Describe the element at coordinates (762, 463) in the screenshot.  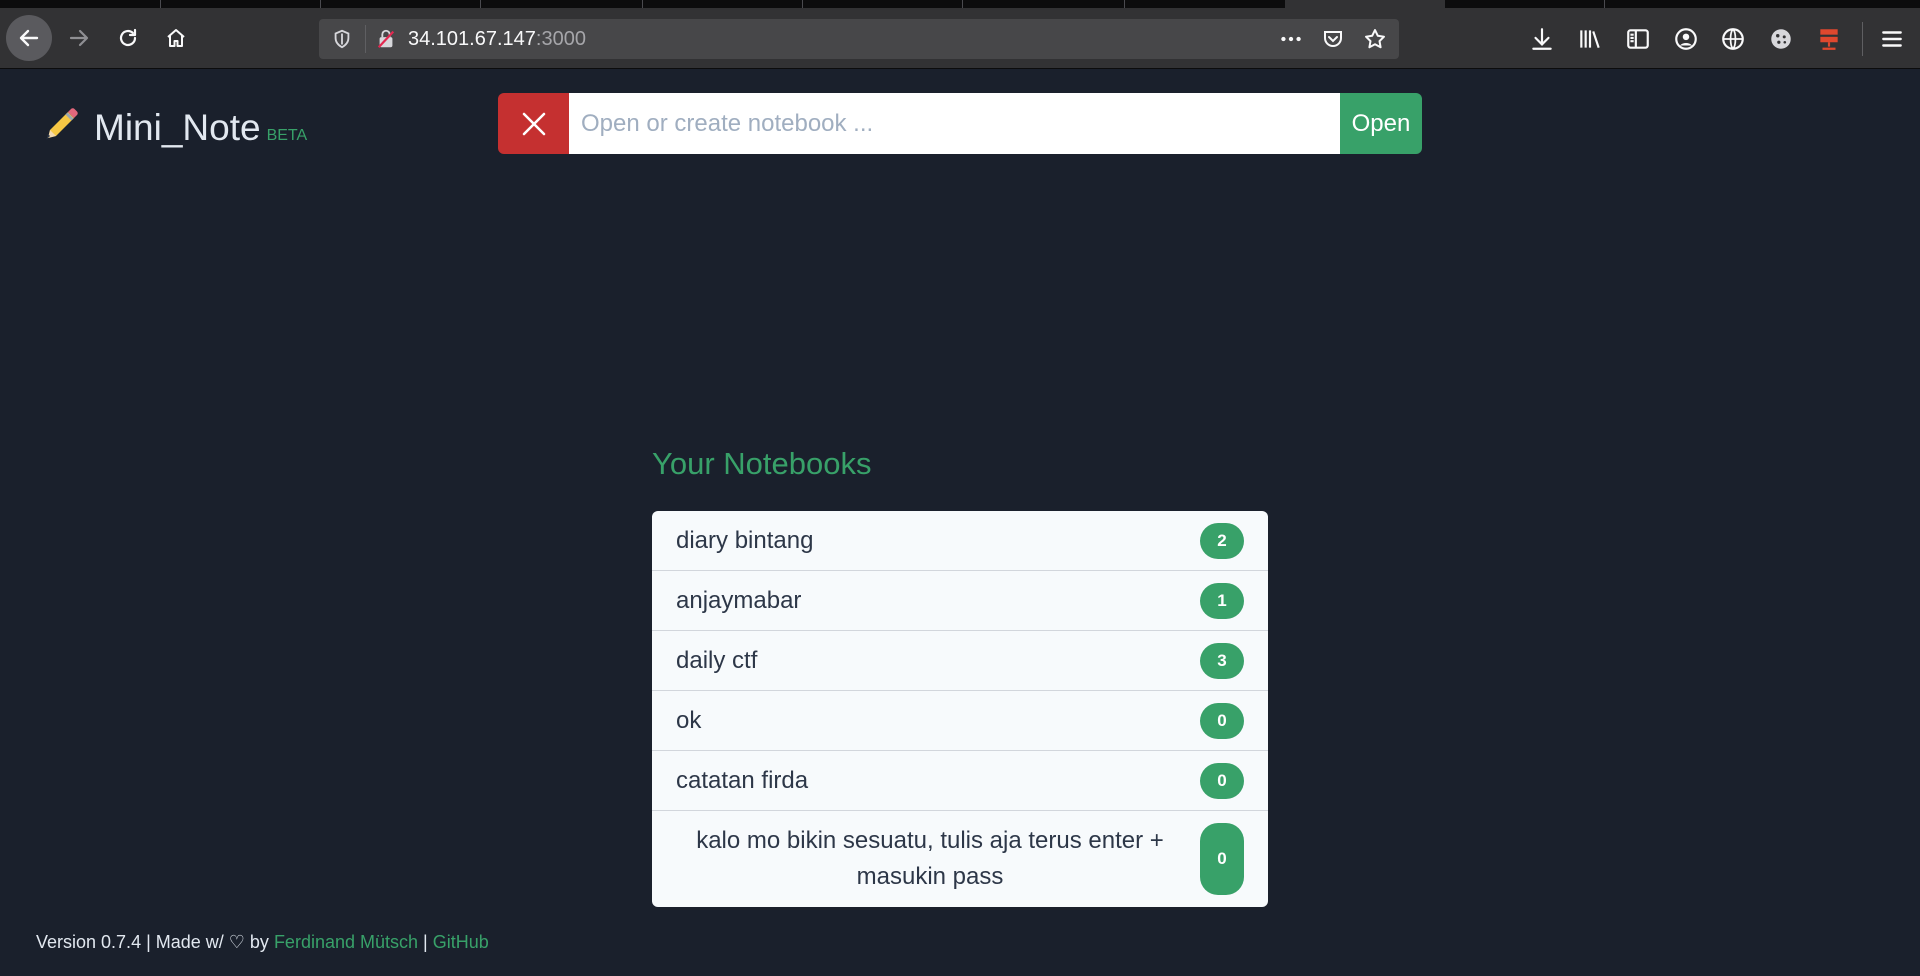
I see `notebooks-heading: Your Notebooks` at that location.